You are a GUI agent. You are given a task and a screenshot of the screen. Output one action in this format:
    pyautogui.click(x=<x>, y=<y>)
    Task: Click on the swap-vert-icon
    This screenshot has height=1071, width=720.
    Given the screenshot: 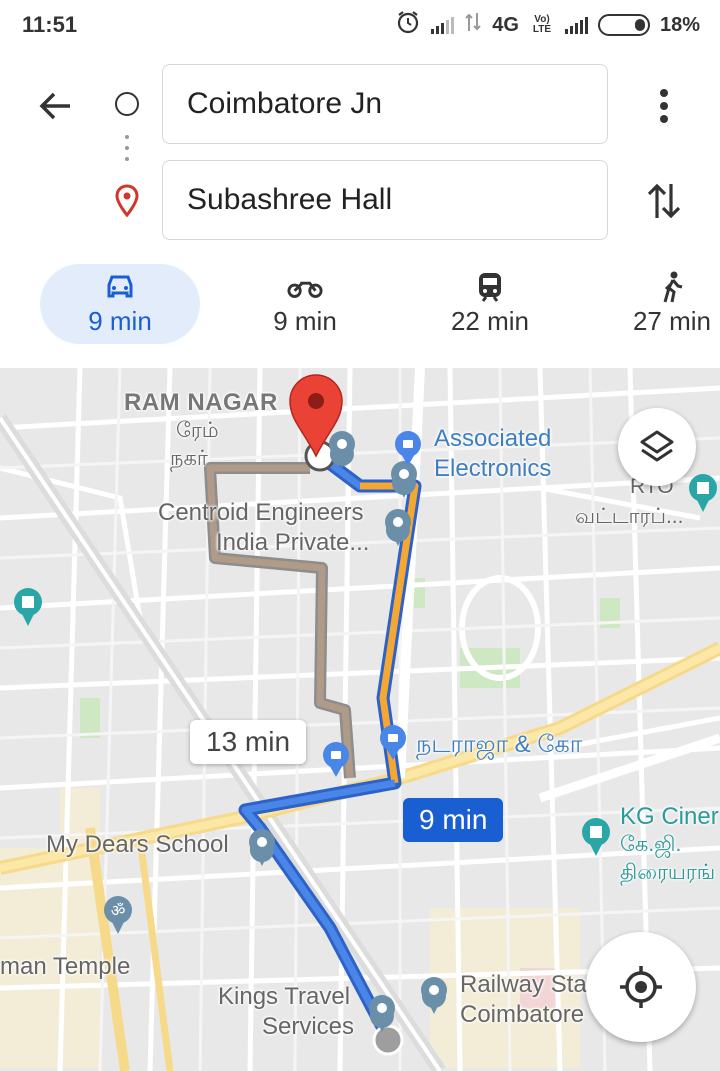 What is the action you would take?
    pyautogui.click(x=664, y=201)
    